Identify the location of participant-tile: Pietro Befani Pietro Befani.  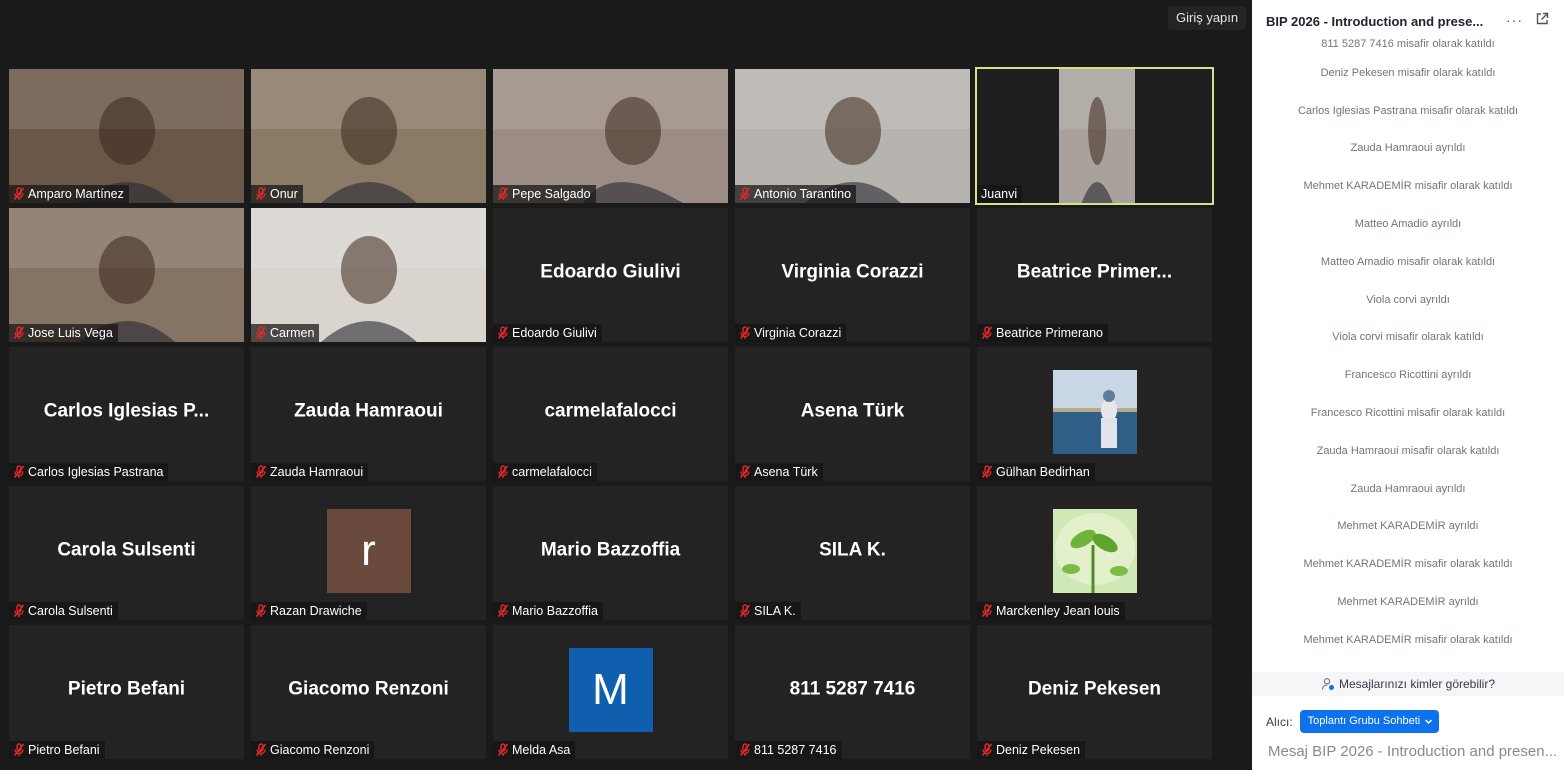
(126, 692).